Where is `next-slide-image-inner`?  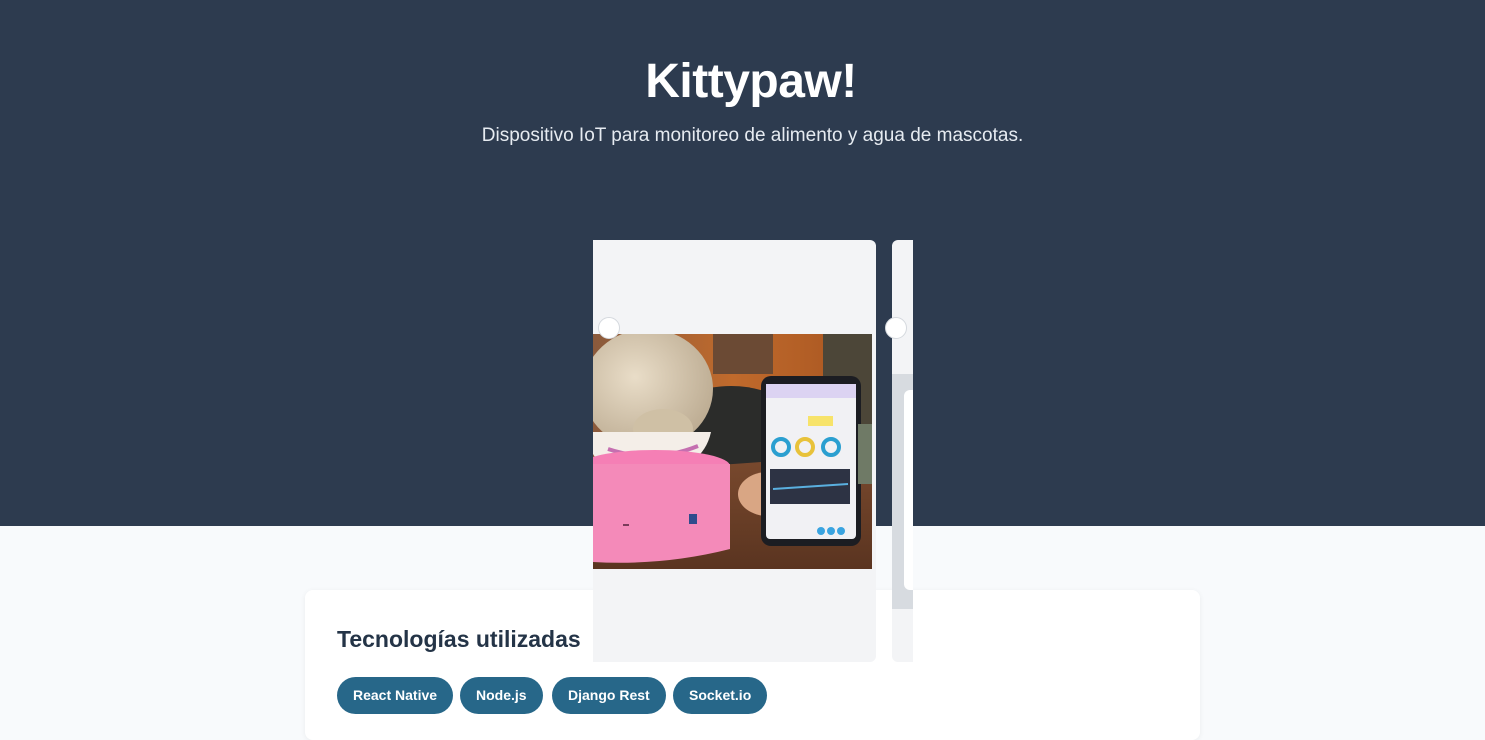
next-slide-image-inner is located at coordinates (908, 490).